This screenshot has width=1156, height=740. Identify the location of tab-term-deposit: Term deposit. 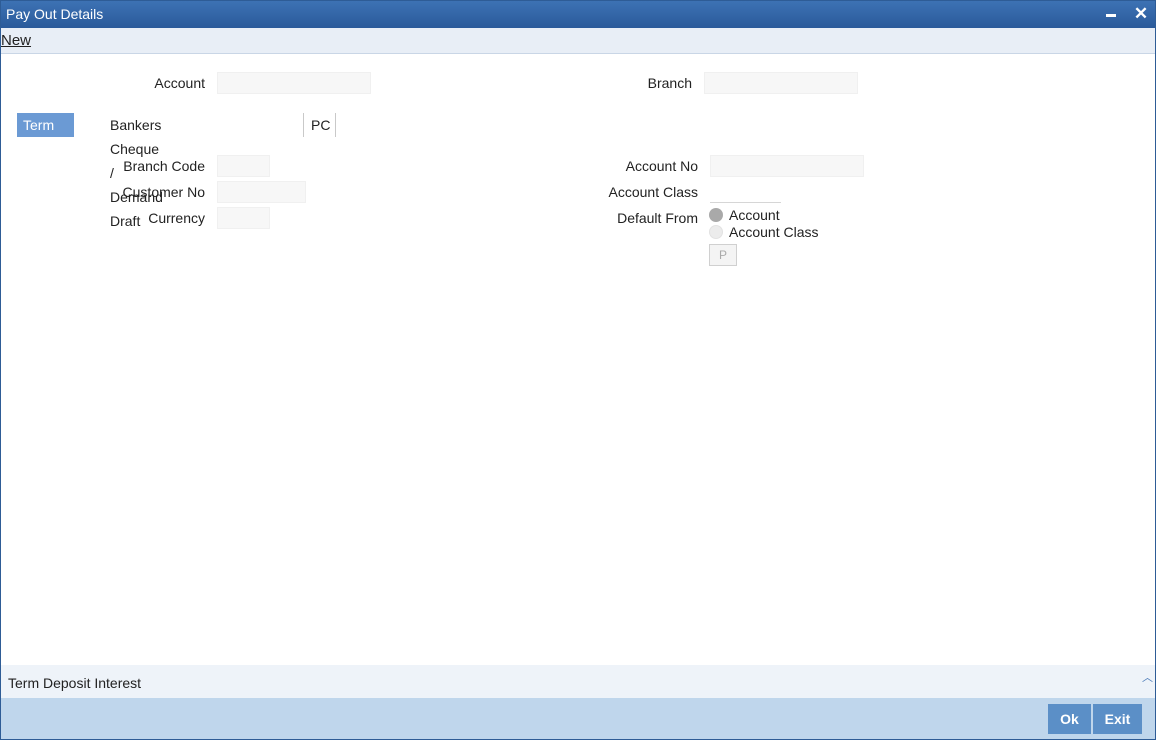
(46, 135).